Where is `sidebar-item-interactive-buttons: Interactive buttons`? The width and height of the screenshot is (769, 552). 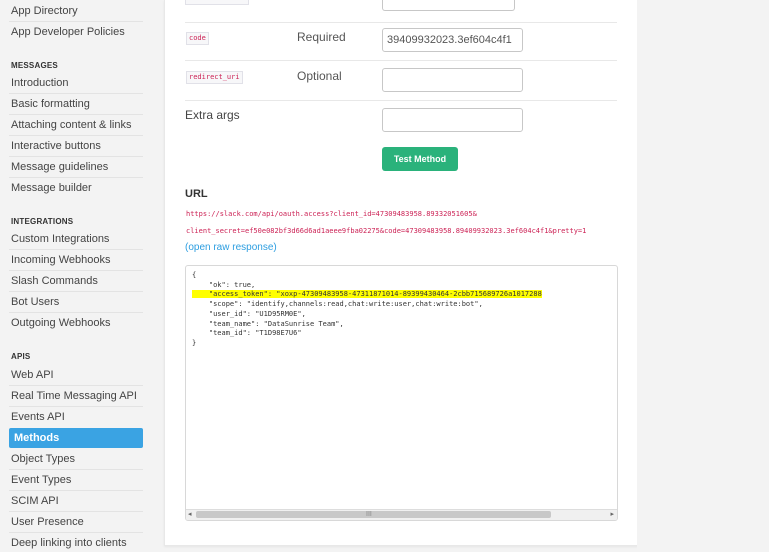
sidebar-item-interactive-buttons: Interactive buttons is located at coordinates (56, 146).